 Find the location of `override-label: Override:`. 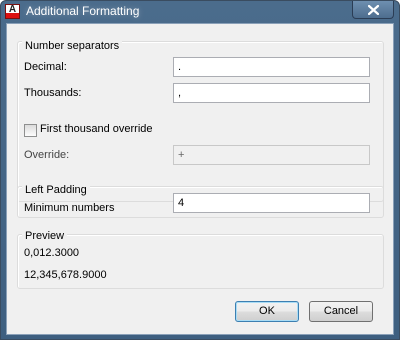

override-label: Override: is located at coordinates (47, 155).